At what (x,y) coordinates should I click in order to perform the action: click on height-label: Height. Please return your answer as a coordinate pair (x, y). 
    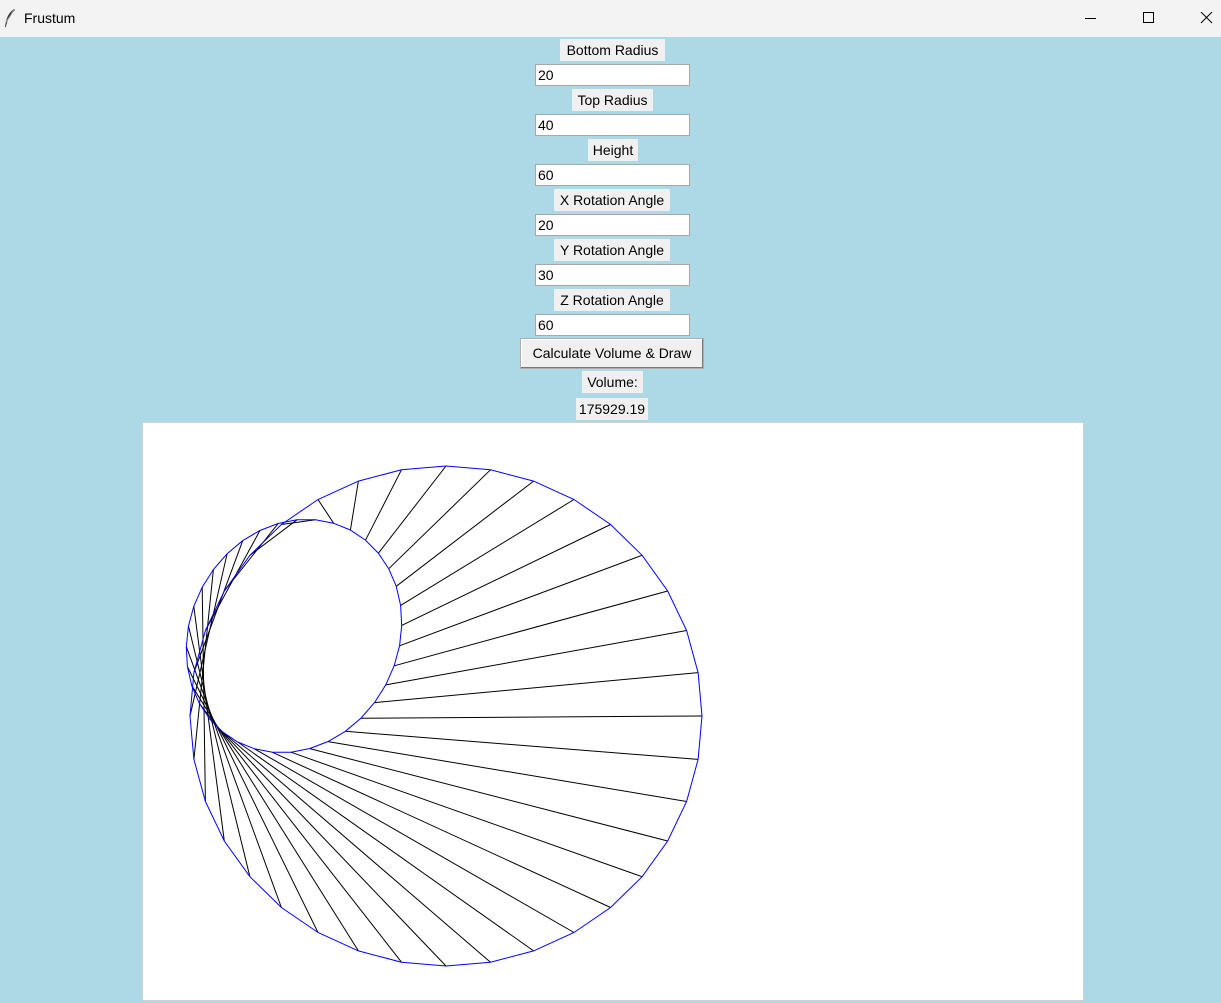
    Looking at the image, I should click on (613, 150).